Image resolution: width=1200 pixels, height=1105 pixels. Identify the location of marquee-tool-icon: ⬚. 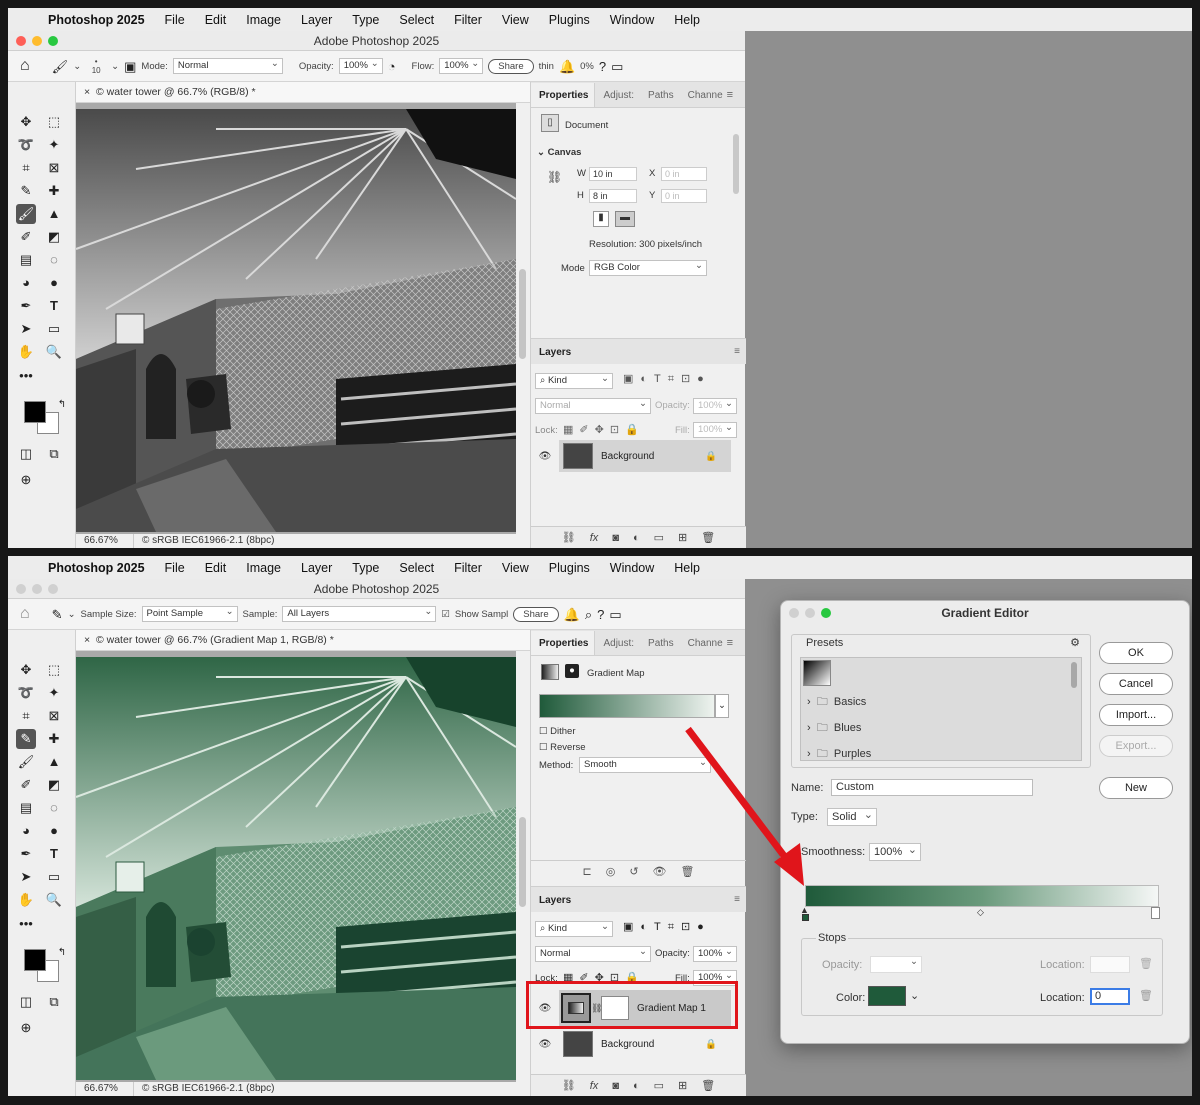
(54, 122).